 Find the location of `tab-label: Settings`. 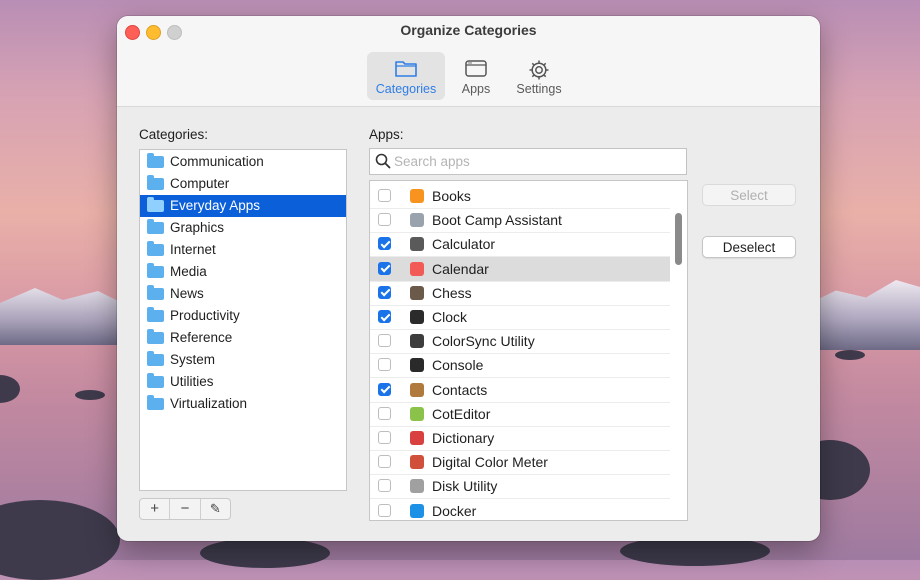

tab-label: Settings is located at coordinates (539, 89).